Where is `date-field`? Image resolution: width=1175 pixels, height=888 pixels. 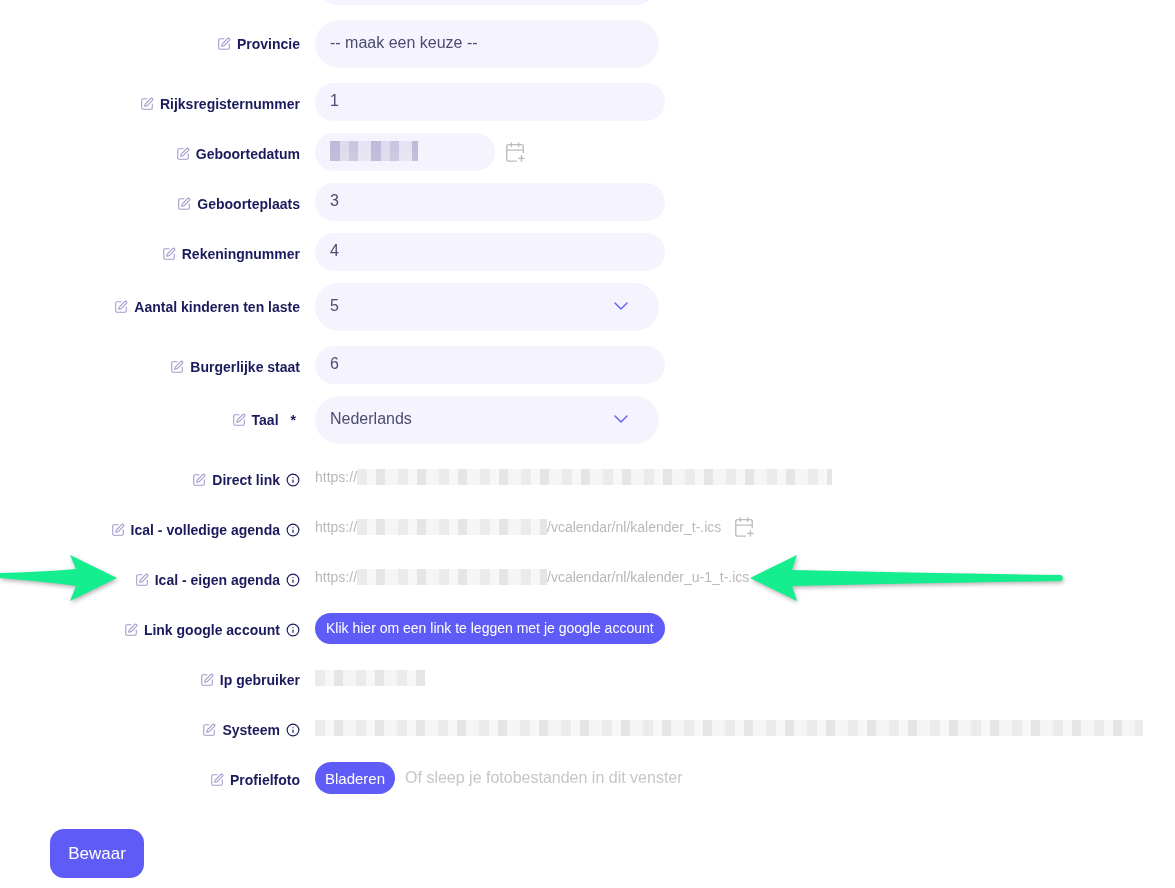 date-field is located at coordinates (405, 152).